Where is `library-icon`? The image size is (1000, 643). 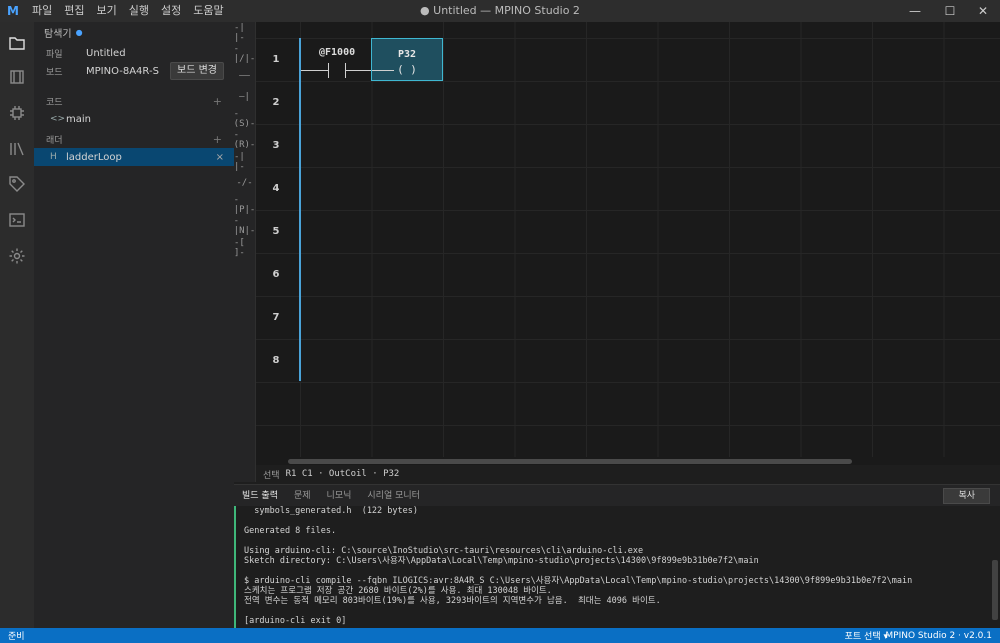 library-icon is located at coordinates (17, 149).